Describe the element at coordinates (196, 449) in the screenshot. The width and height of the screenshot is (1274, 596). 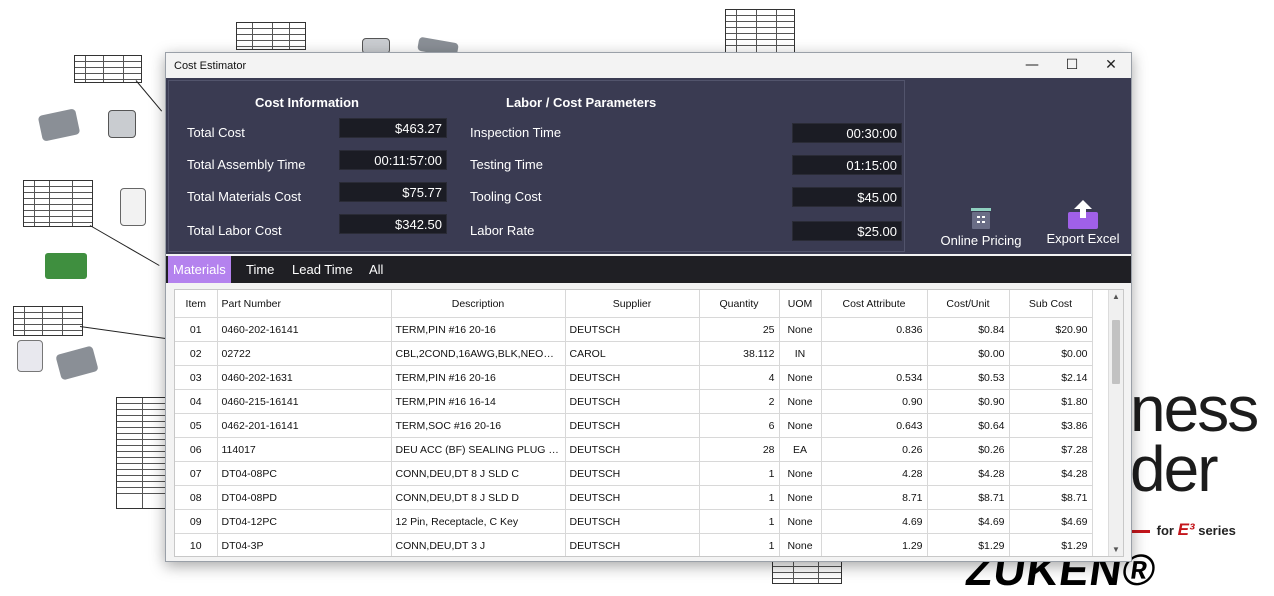
I see `cell-item: 06` at that location.